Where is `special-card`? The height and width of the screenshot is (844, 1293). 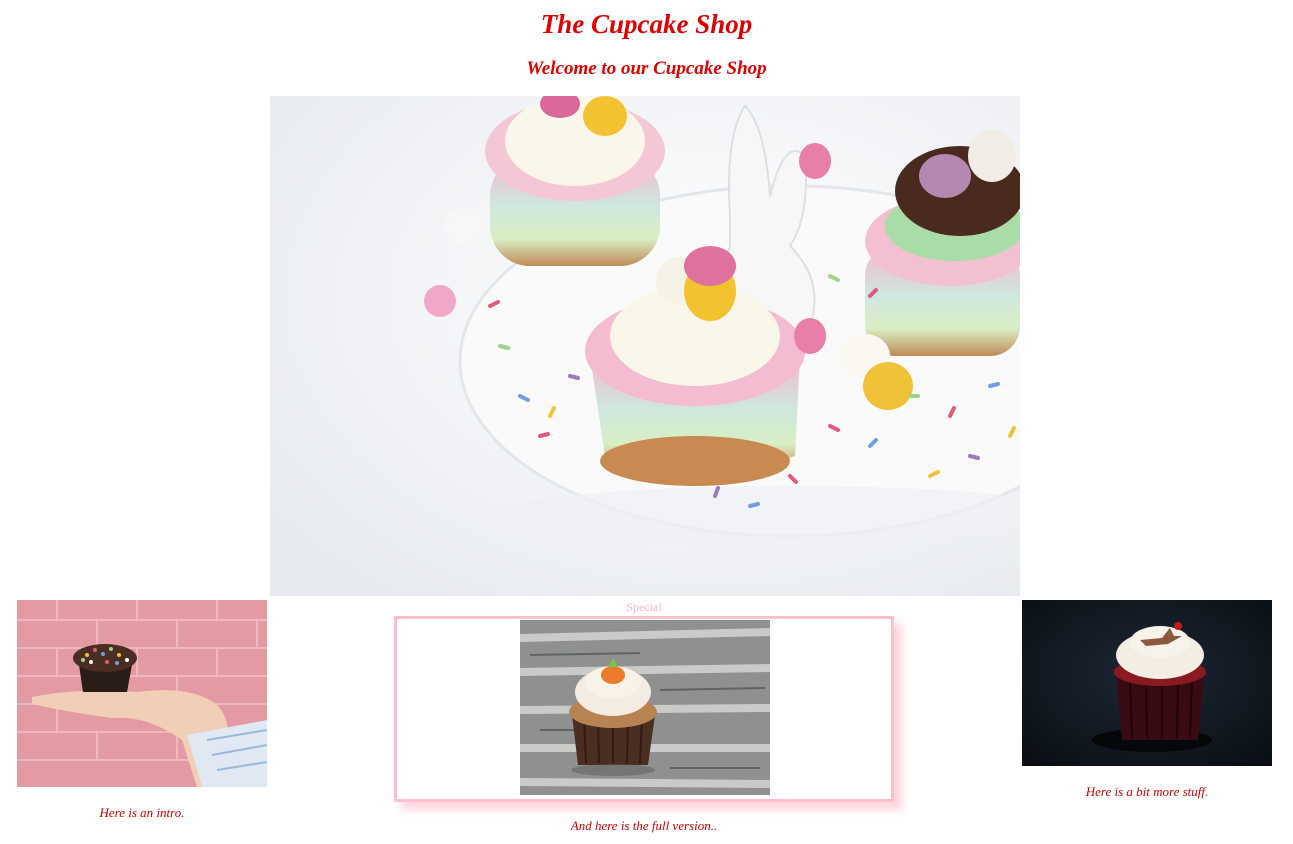 special-card is located at coordinates (644, 709).